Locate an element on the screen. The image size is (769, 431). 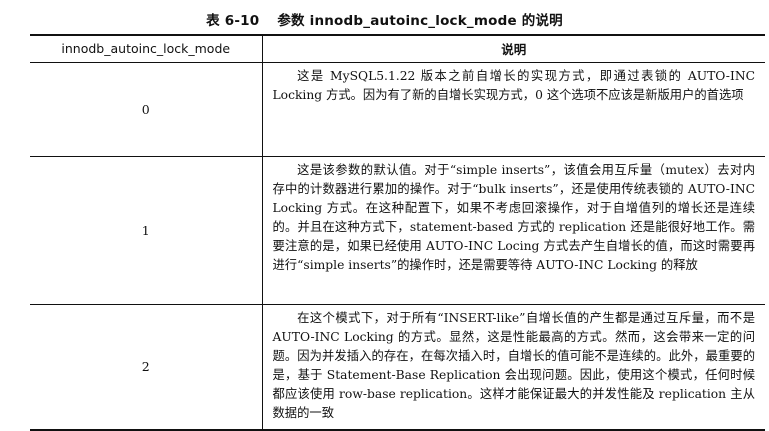
table-title: 参数 innodb_autoinc_lock_mode 的说明 is located at coordinates (420, 21).